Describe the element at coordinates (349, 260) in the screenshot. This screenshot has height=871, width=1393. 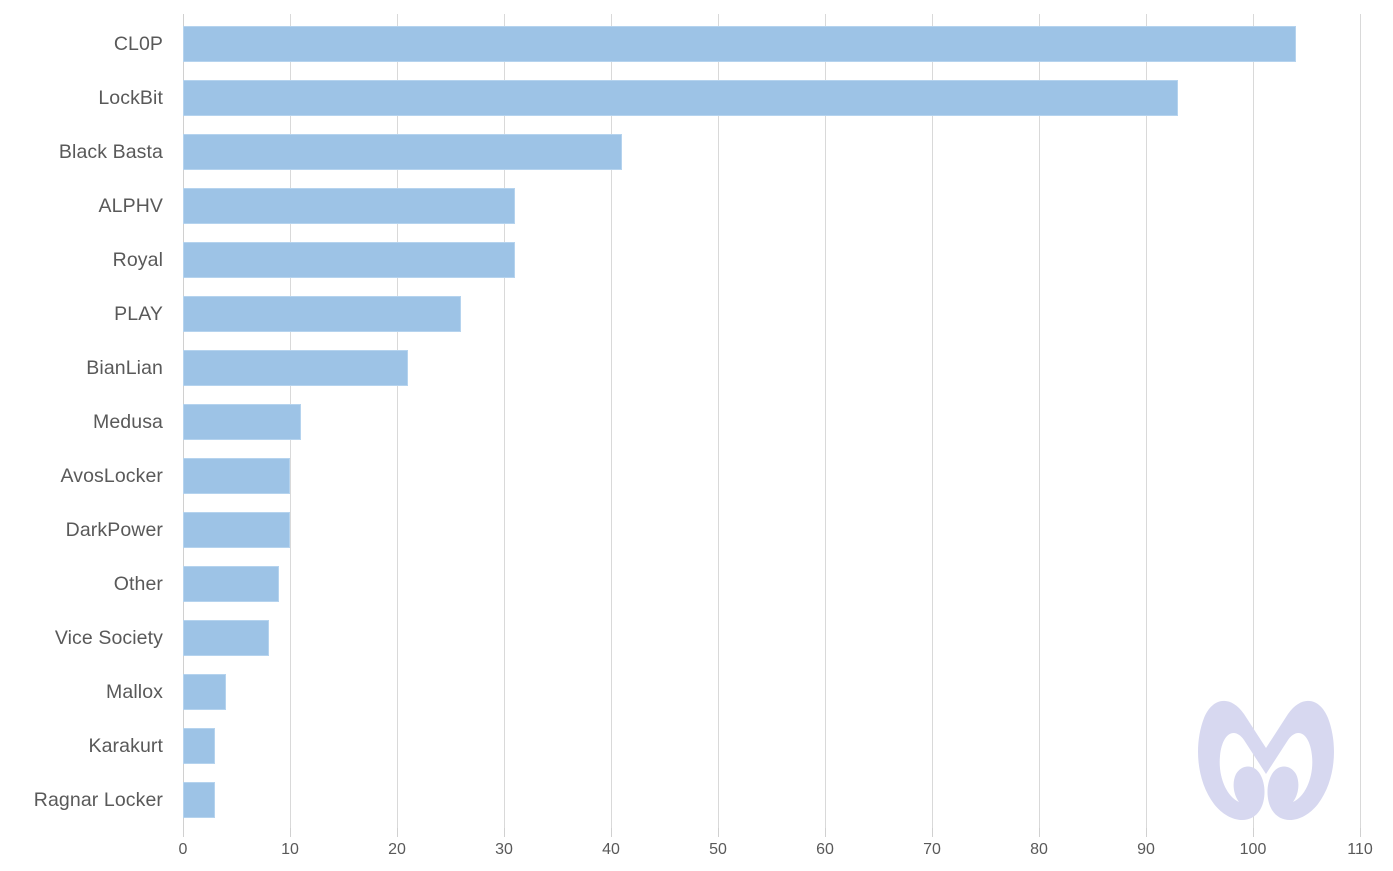
I see `bar-royal` at that location.